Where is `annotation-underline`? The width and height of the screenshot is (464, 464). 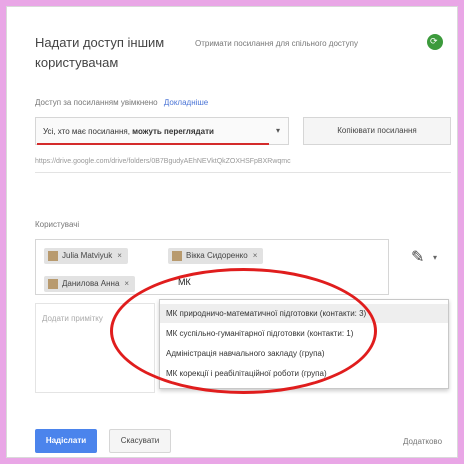 annotation-underline is located at coordinates (153, 144).